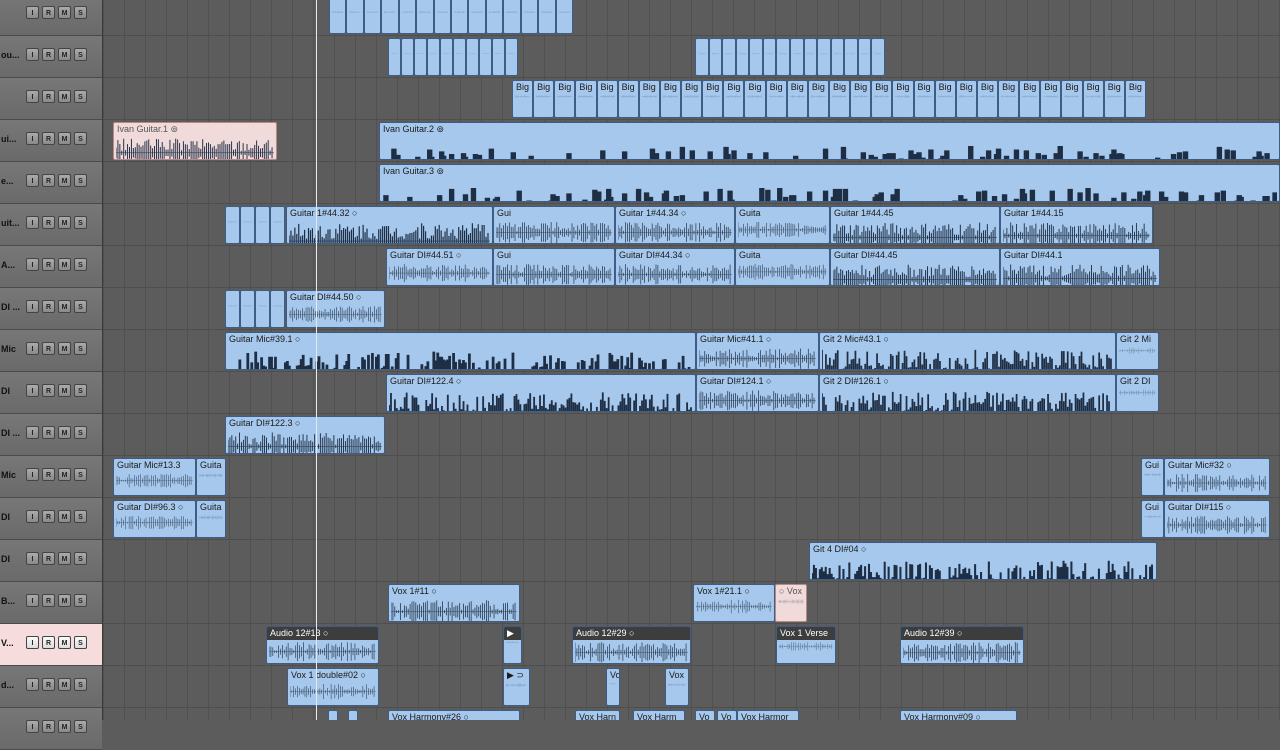 This screenshot has height=750, width=1280. I want to click on audio-region: Ivan Guitar.2 ⊚, so click(829, 141).